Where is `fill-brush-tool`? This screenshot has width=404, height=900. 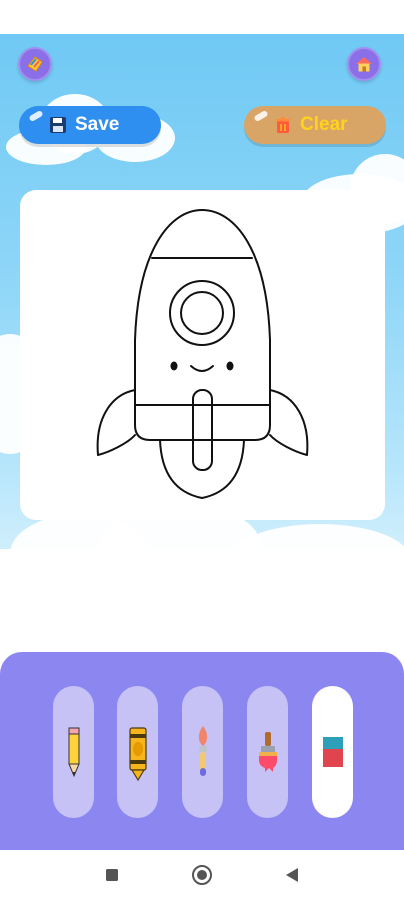 fill-brush-tool is located at coordinates (267, 752).